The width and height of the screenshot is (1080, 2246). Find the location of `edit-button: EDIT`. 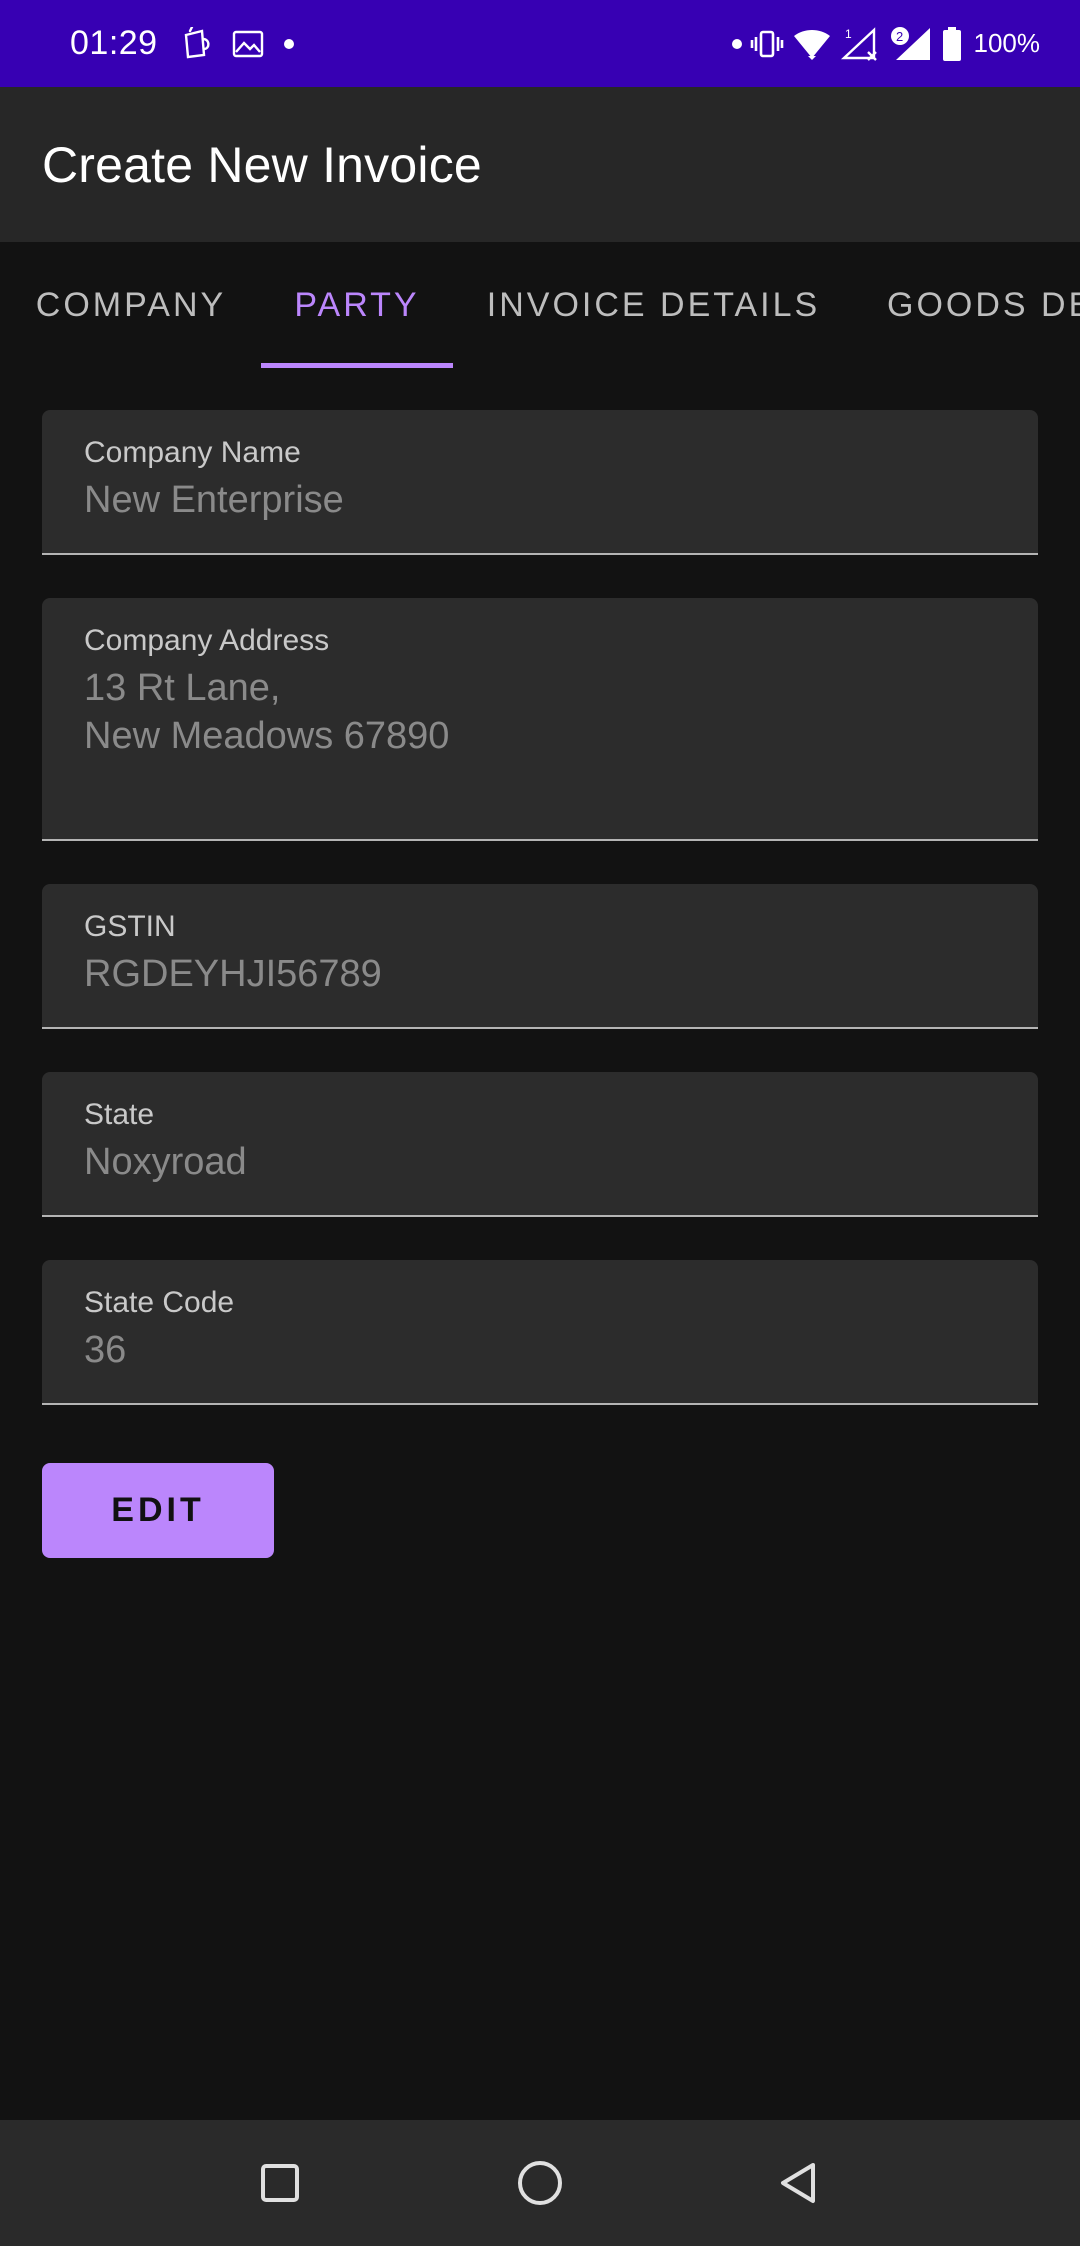

edit-button: EDIT is located at coordinates (158, 1510).